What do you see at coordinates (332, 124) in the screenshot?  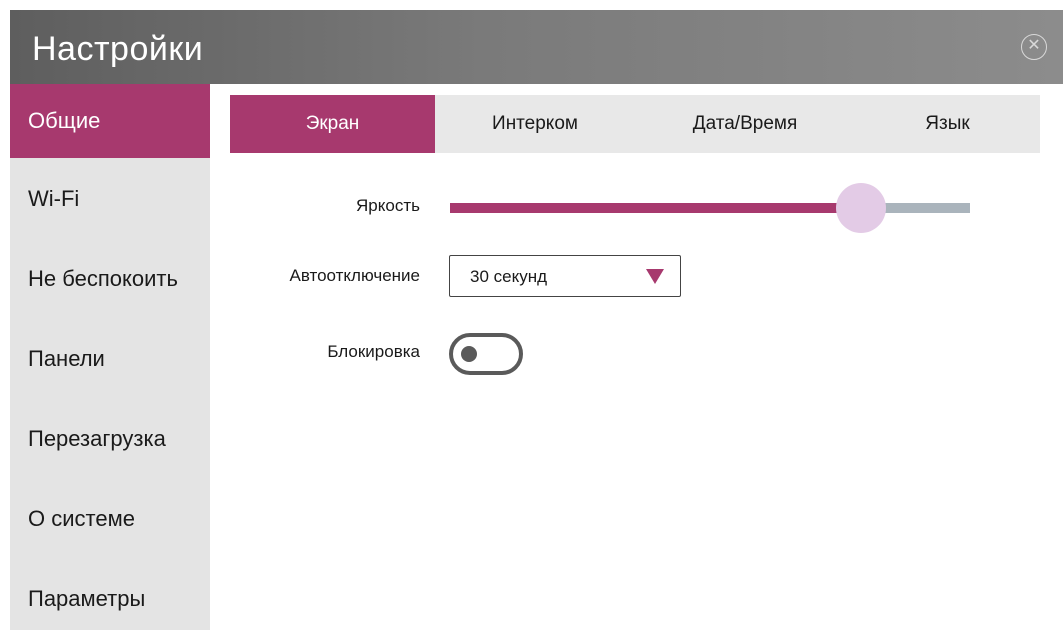 I see `tab-screen: Экран` at bounding box center [332, 124].